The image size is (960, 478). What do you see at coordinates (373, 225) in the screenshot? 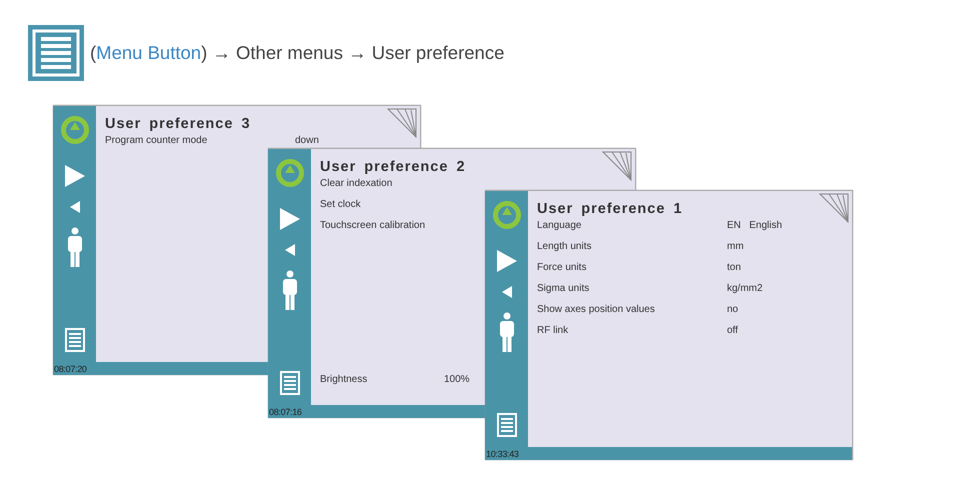
I see `setting-label: Touchscreen calibration` at bounding box center [373, 225].